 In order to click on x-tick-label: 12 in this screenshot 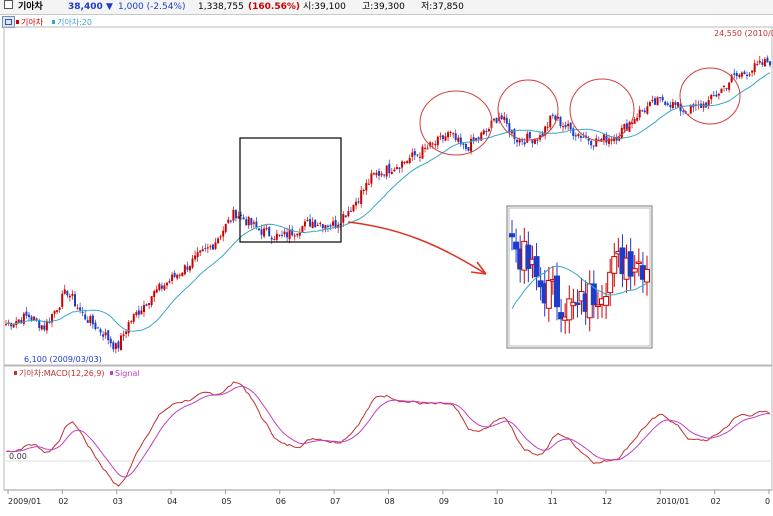, I will do `click(607, 501)`.